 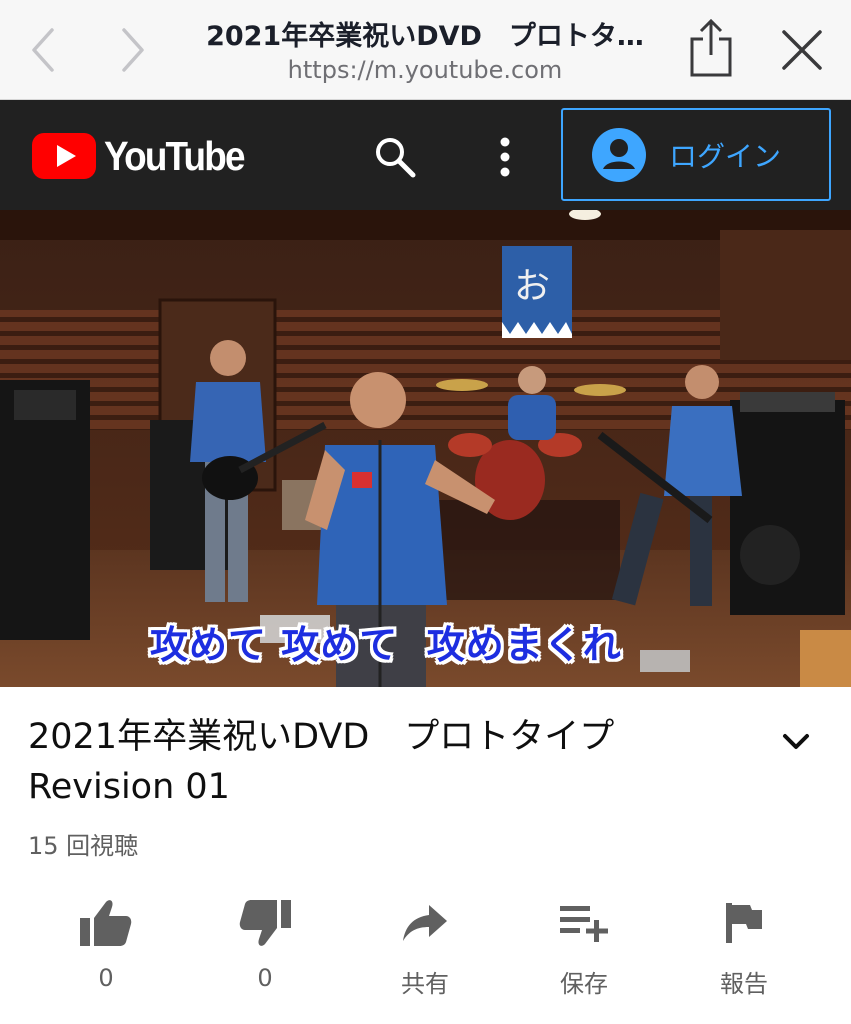 I want to click on thumbs-up-icon, so click(x=106, y=923).